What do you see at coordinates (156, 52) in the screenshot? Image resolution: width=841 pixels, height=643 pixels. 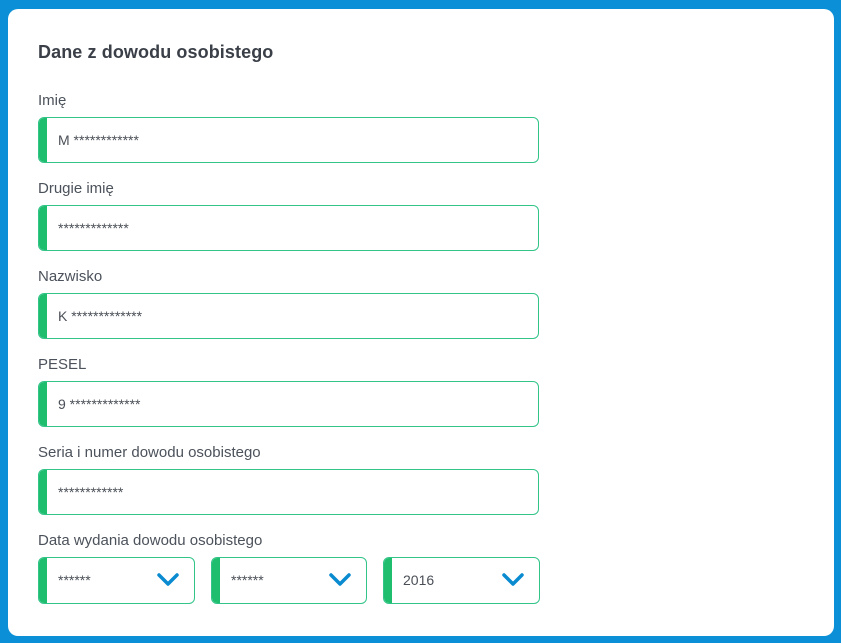 I see `form-title: Dane z dowodu osobistego` at bounding box center [156, 52].